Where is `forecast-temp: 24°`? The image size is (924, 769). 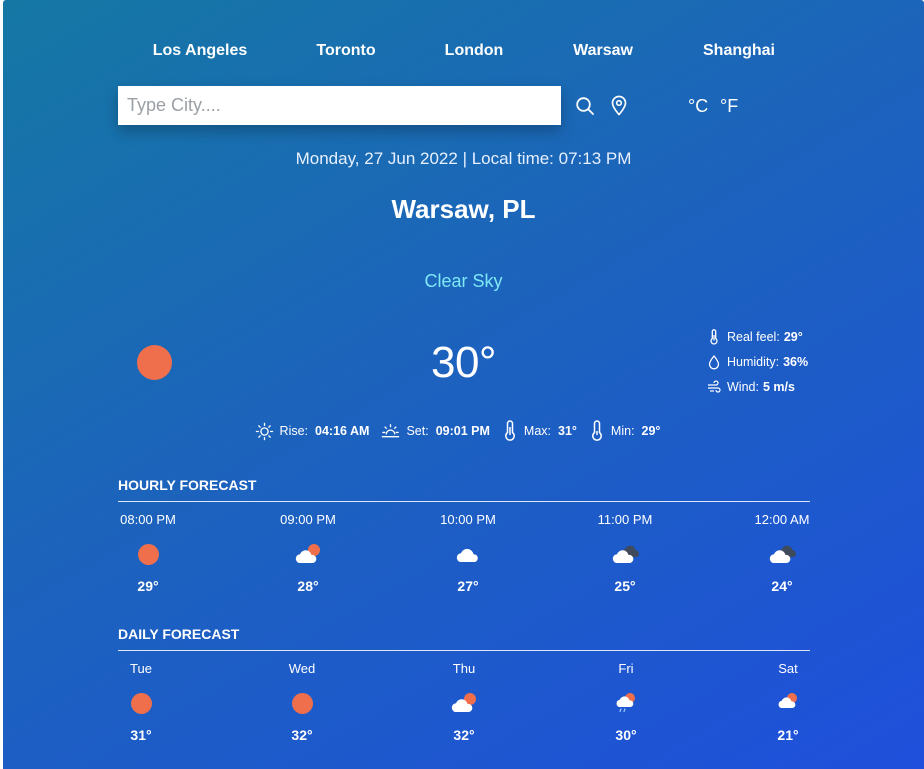 forecast-temp: 24° is located at coordinates (782, 586).